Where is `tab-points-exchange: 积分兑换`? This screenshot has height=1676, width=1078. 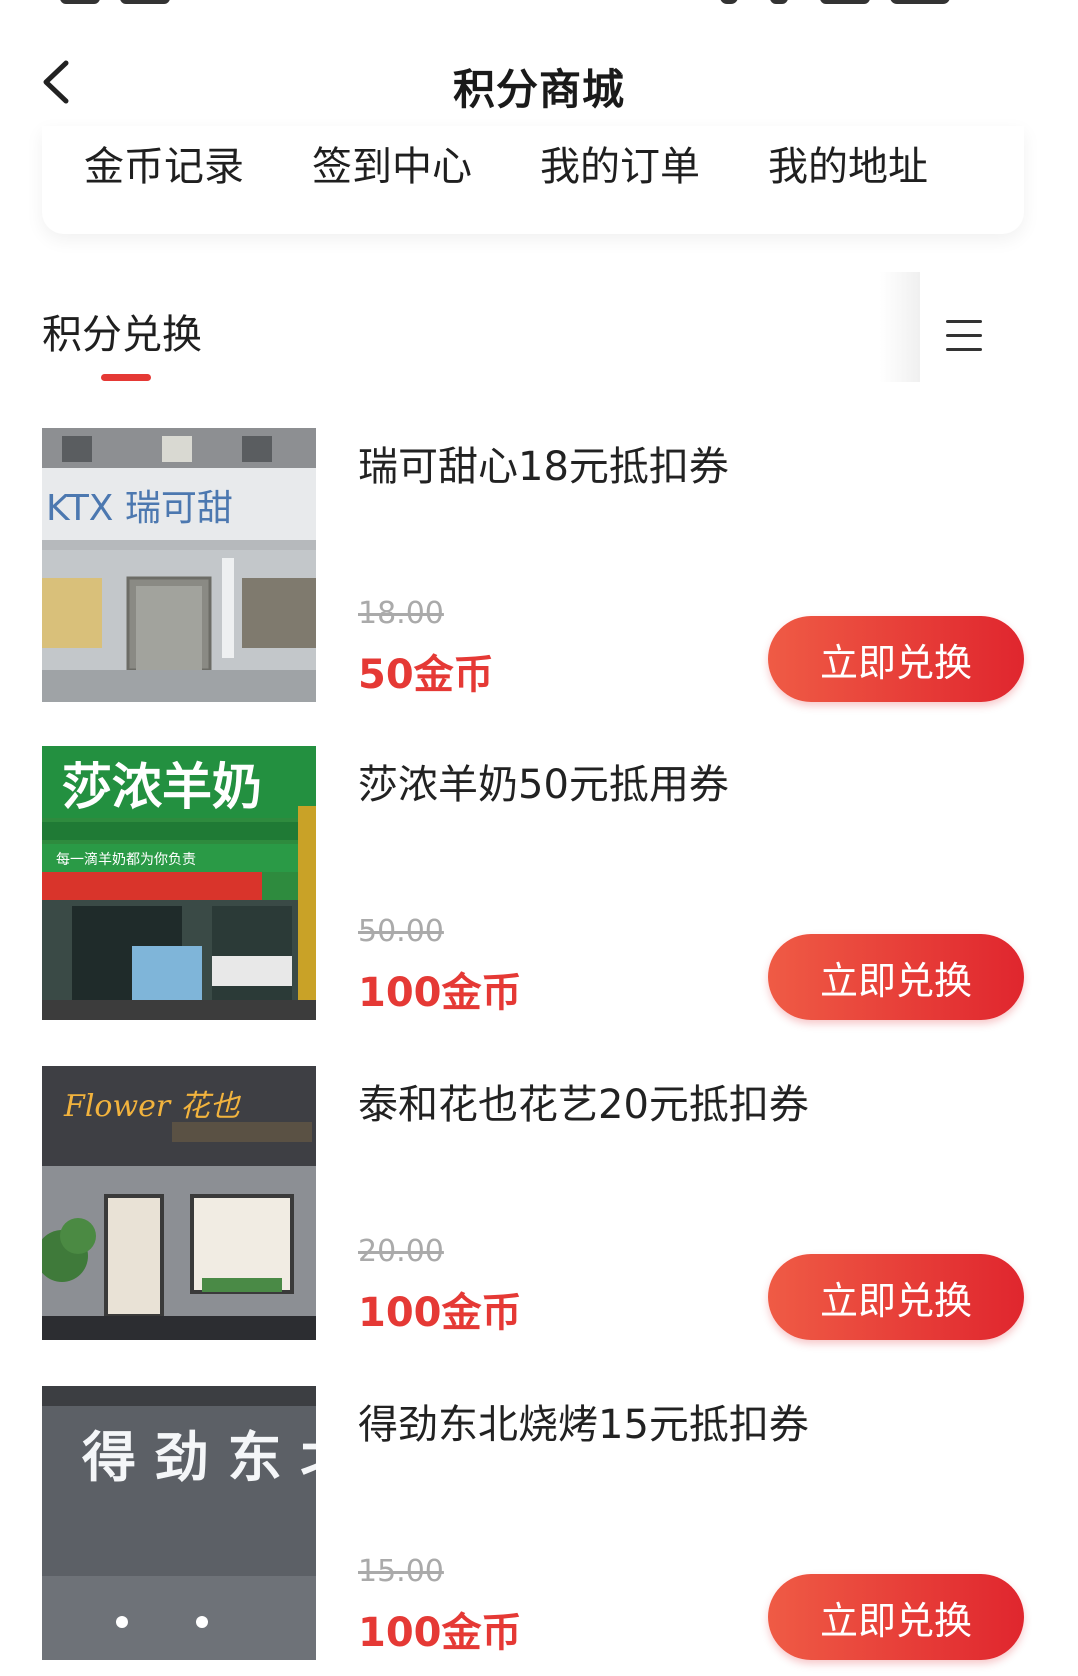 tab-points-exchange: 积分兑换 is located at coordinates (122, 331).